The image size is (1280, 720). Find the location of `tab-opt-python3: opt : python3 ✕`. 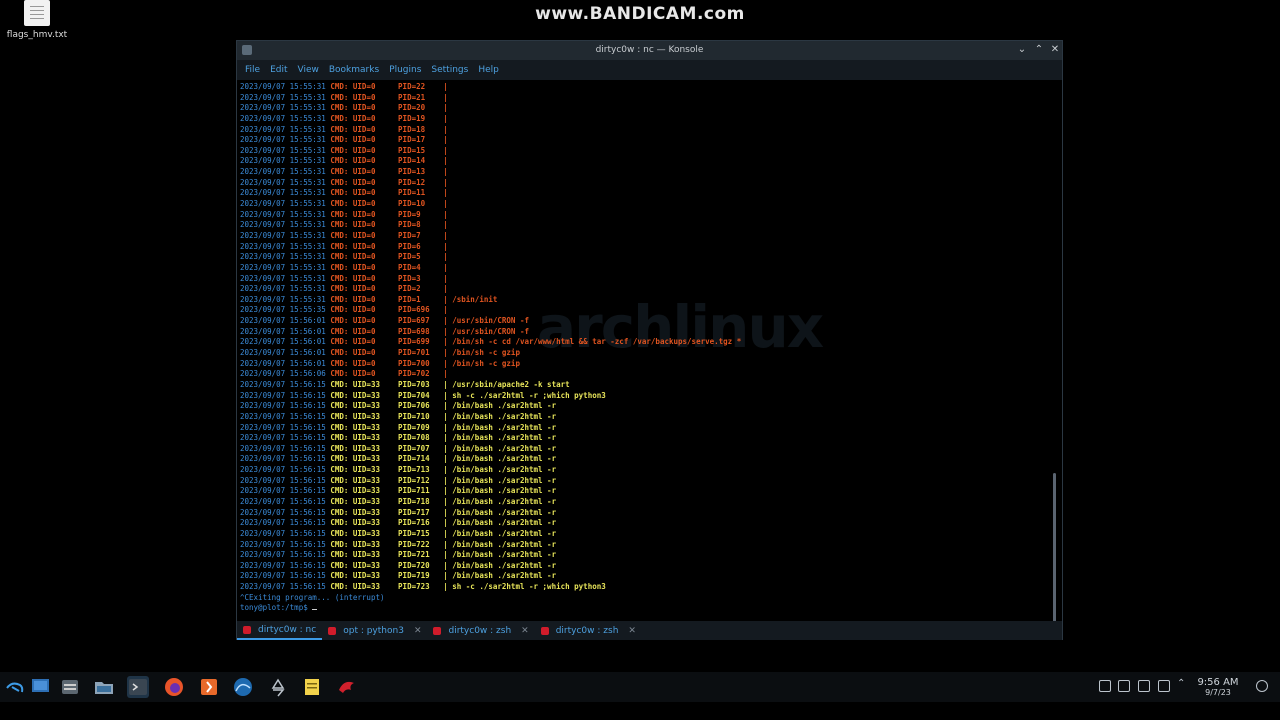

tab-opt-python3: opt : python3 ✕ is located at coordinates (374, 630).